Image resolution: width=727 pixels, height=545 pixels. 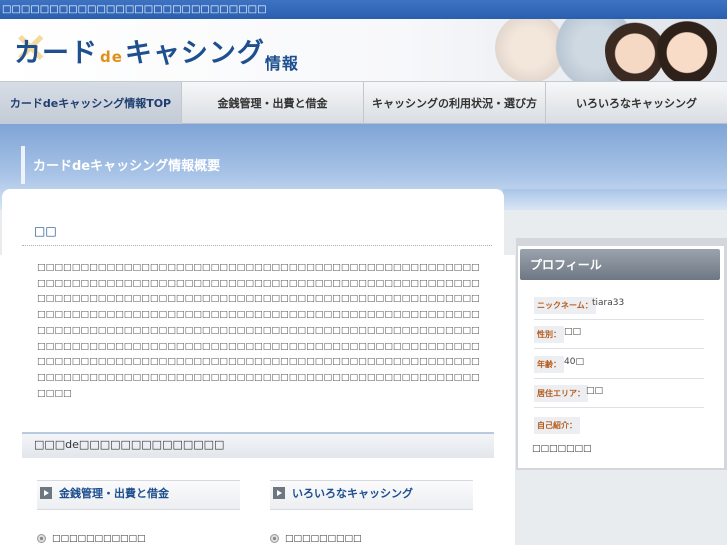 What do you see at coordinates (281, 63) in the screenshot?
I see `logo-text-small: 情報` at bounding box center [281, 63].